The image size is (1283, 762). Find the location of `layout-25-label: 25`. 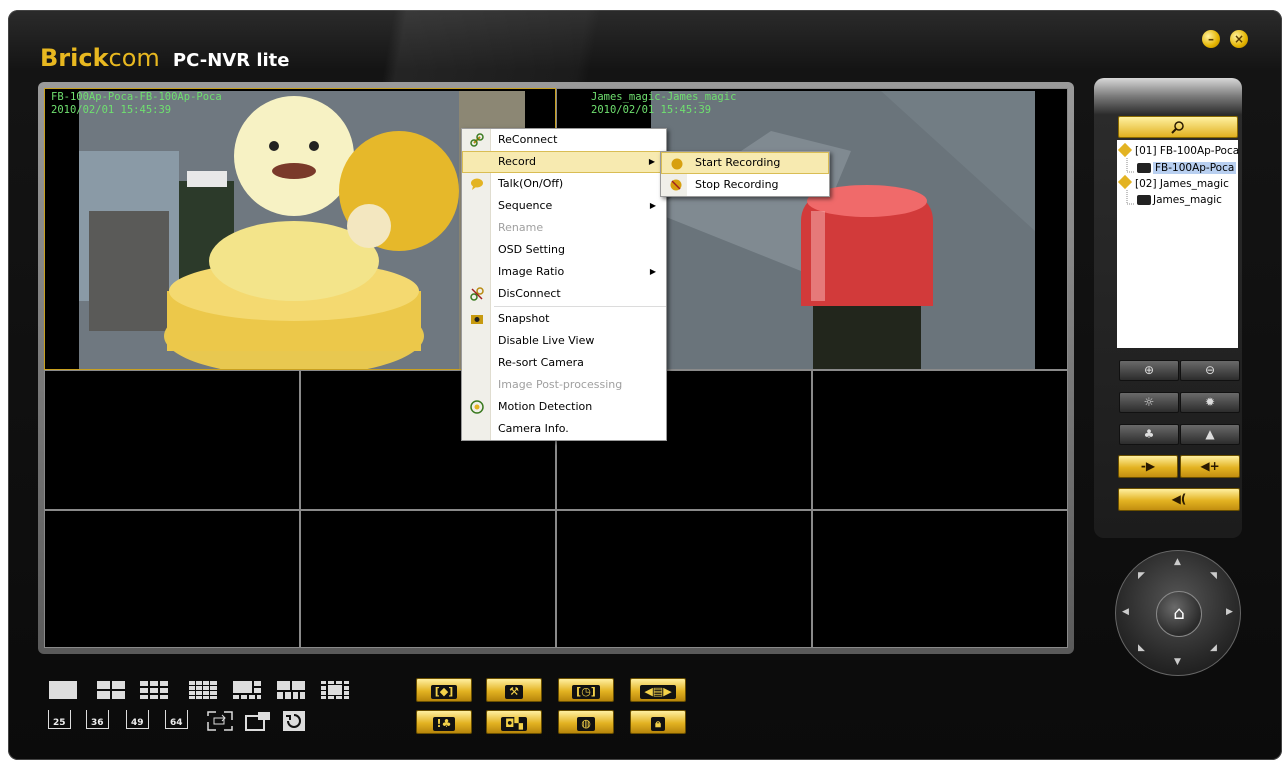

layout-25-label: 25 is located at coordinates (59, 719).